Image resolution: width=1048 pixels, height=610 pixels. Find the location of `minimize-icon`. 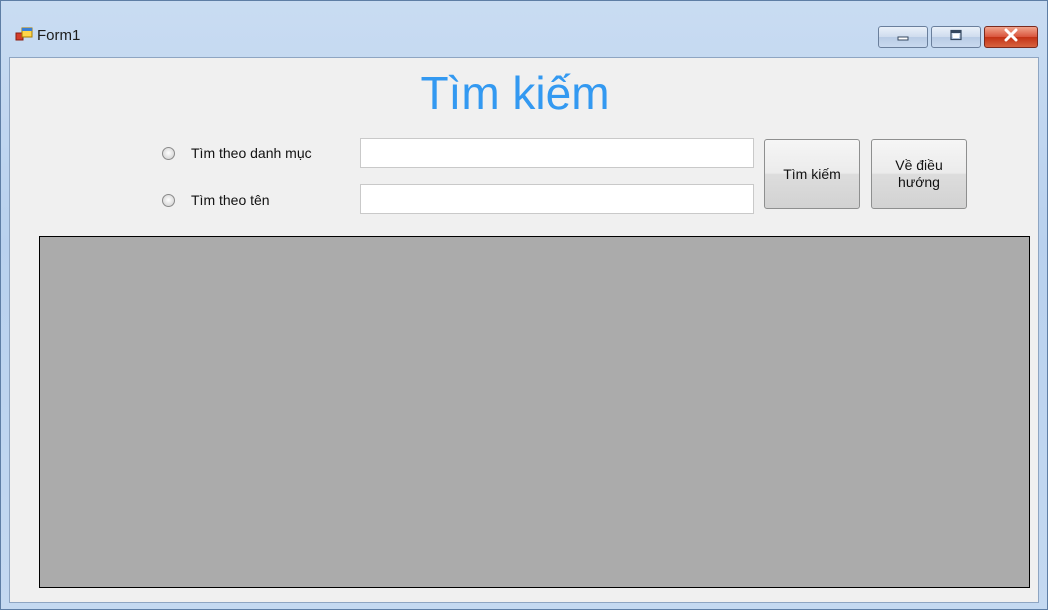

minimize-icon is located at coordinates (903, 37).